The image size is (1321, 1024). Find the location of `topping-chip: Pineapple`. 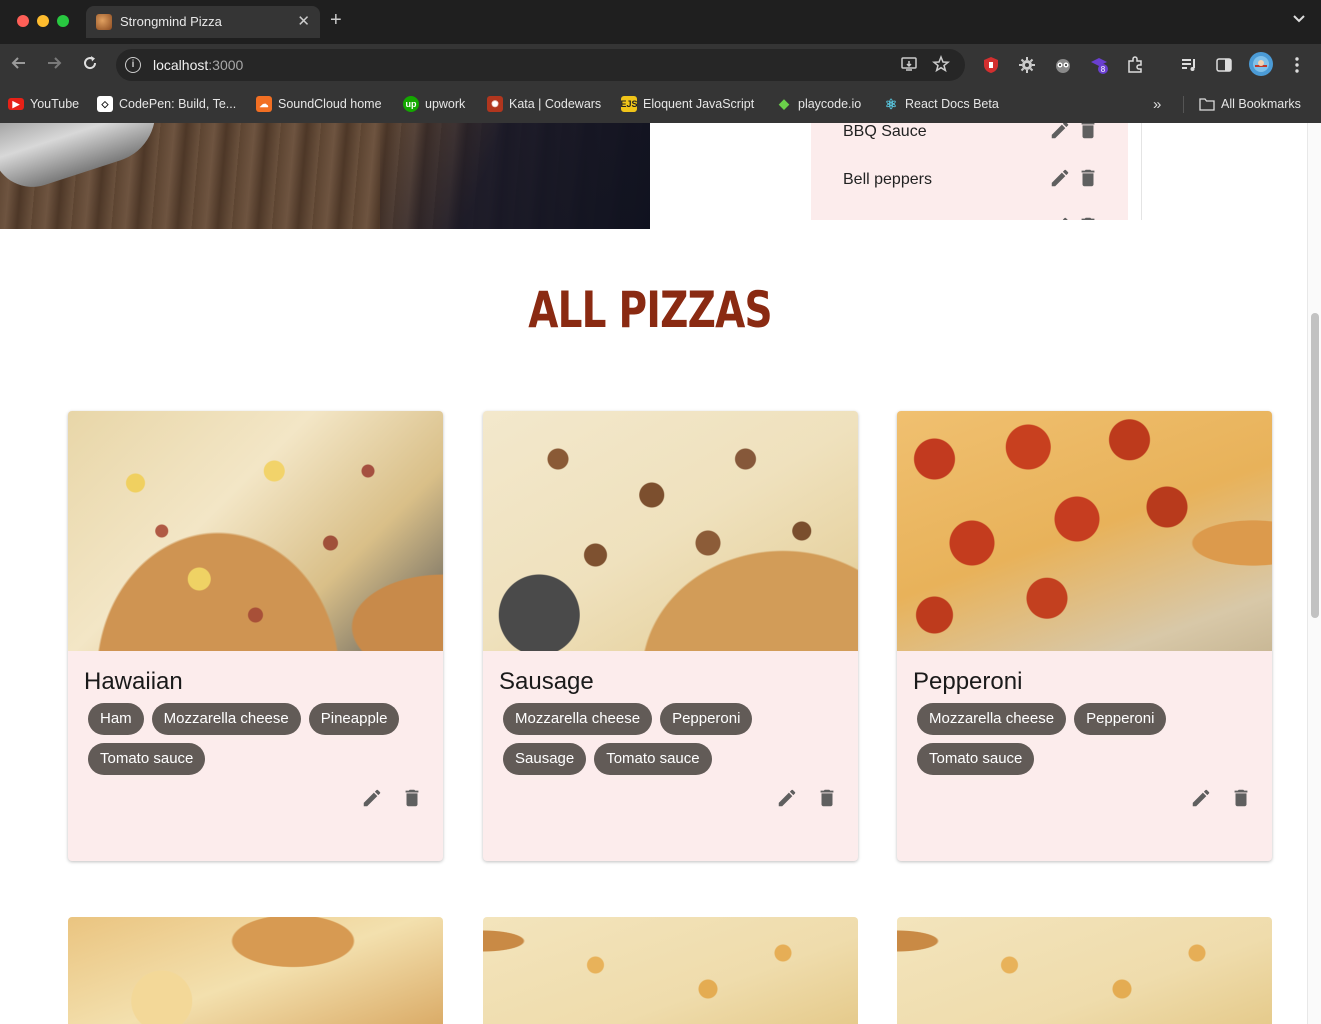

topping-chip: Pineapple is located at coordinates (354, 719).